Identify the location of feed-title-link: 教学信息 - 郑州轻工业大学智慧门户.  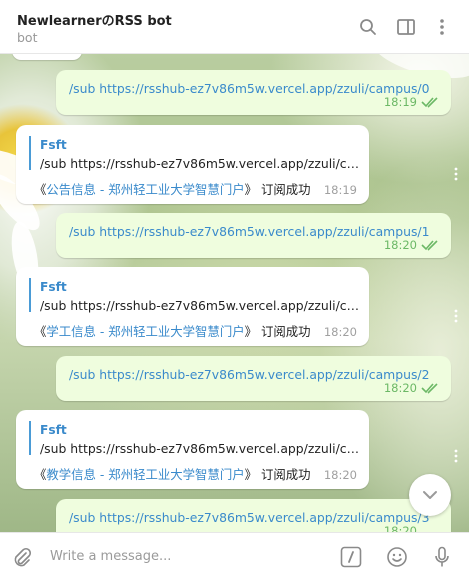
(145, 474).